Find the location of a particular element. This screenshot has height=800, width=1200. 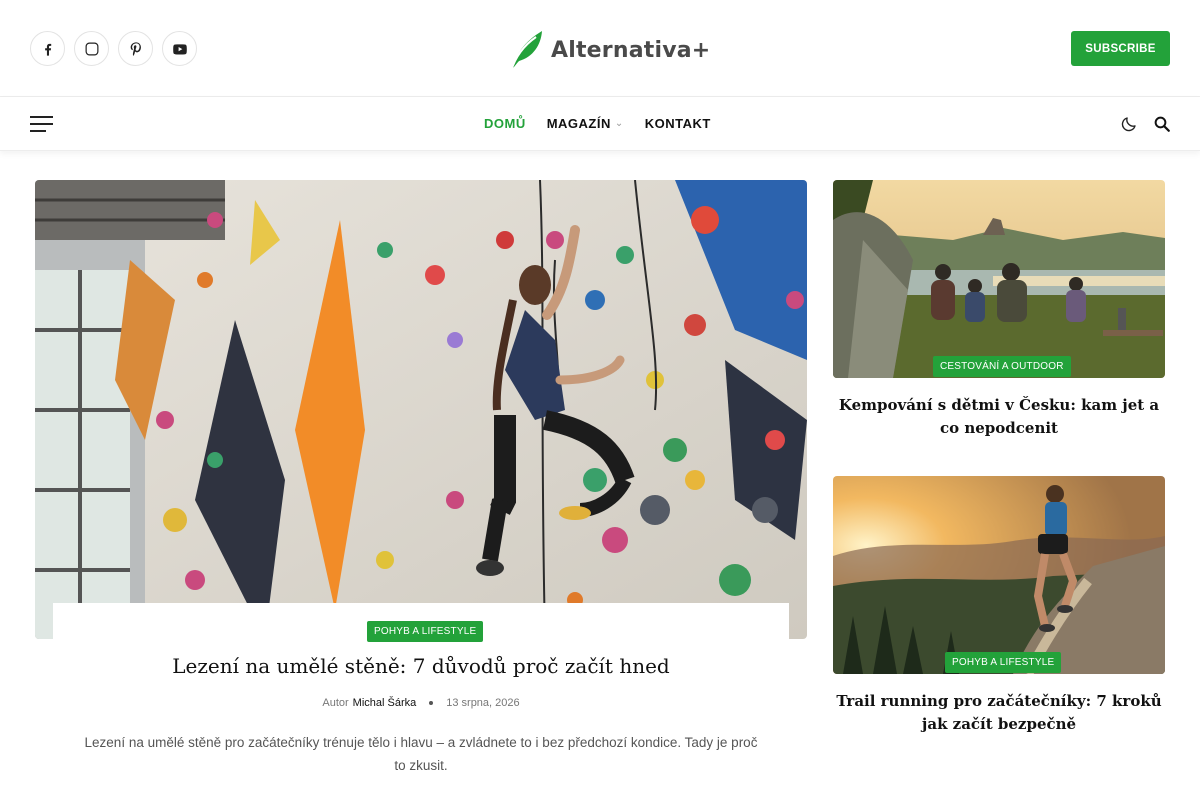

nav-item-label: DOMŮ is located at coordinates (505, 123).